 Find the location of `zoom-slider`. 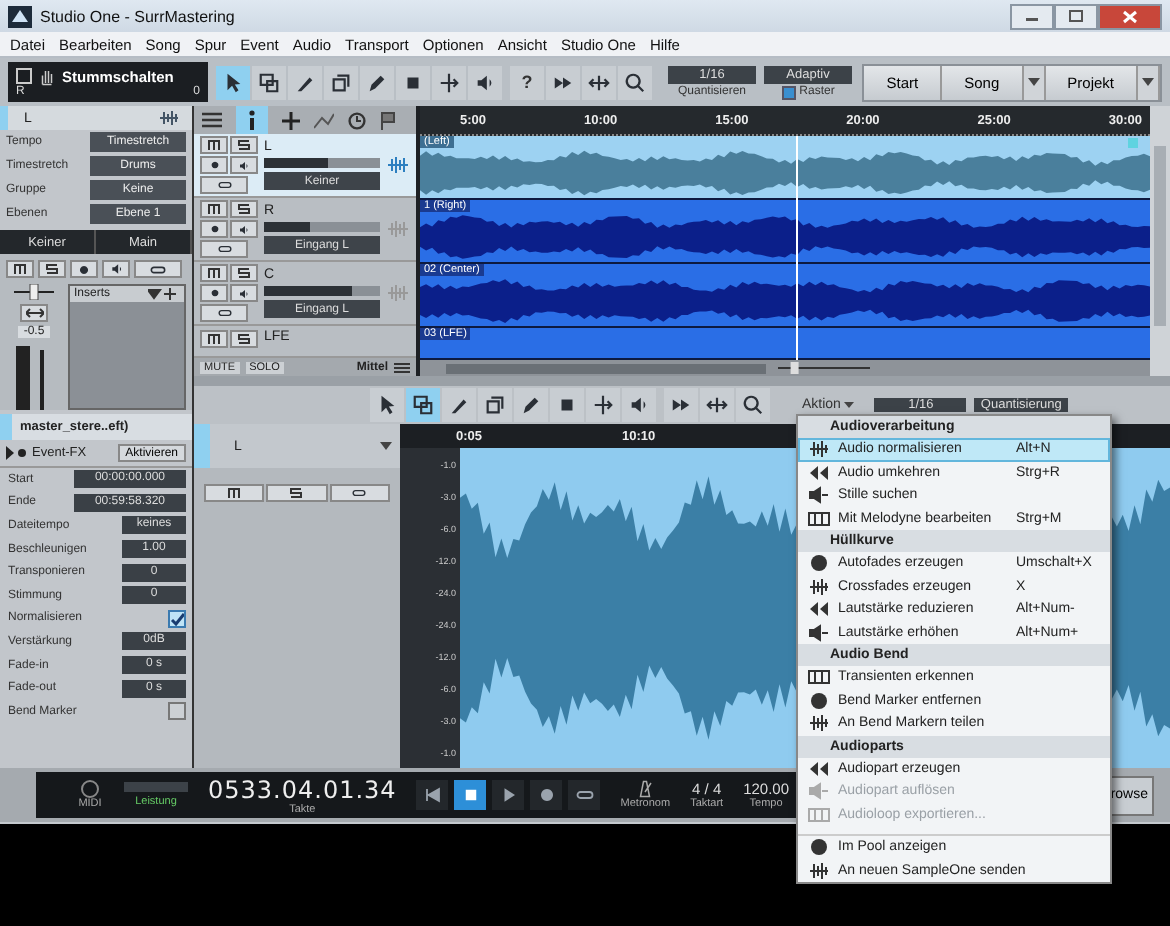

zoom-slider is located at coordinates (824, 368).